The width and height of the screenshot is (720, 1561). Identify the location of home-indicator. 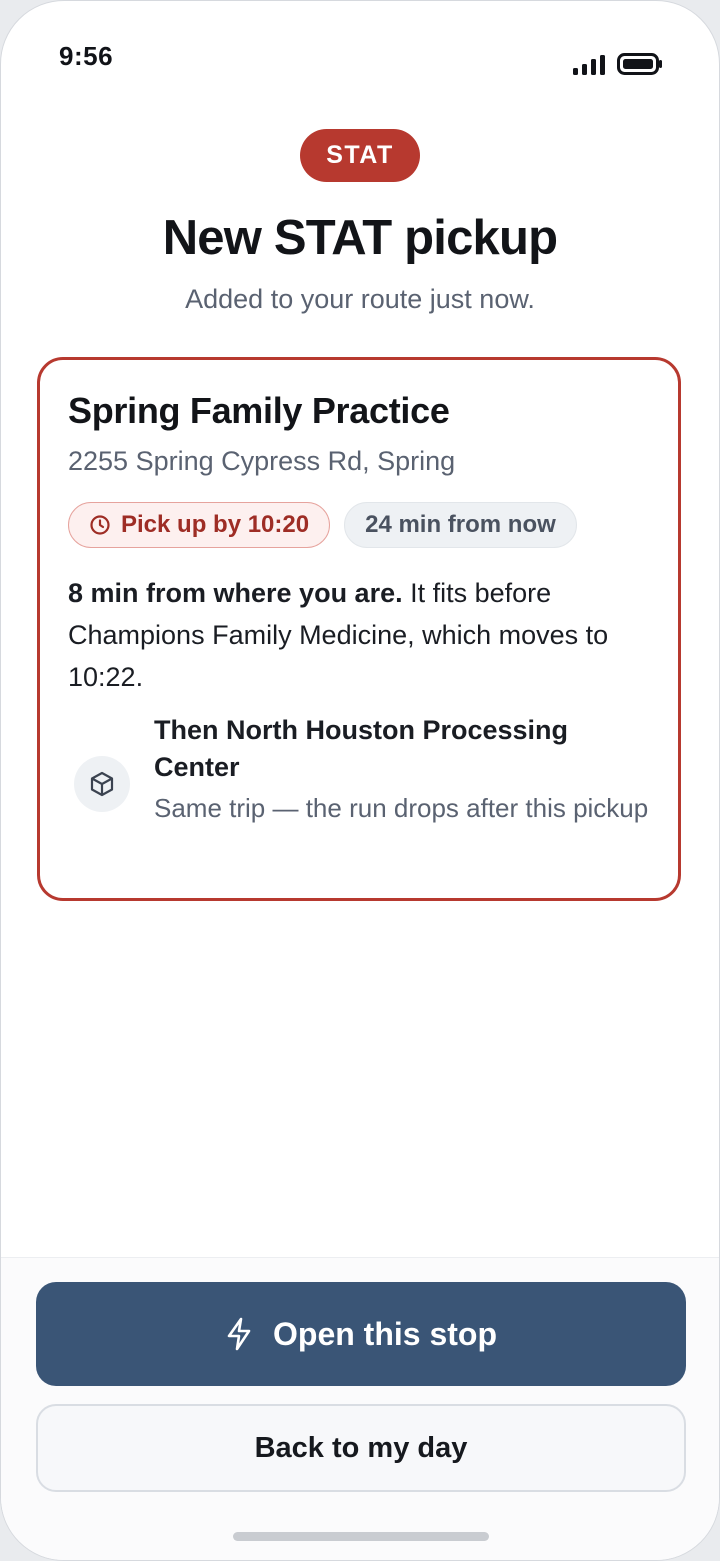
(361, 1536).